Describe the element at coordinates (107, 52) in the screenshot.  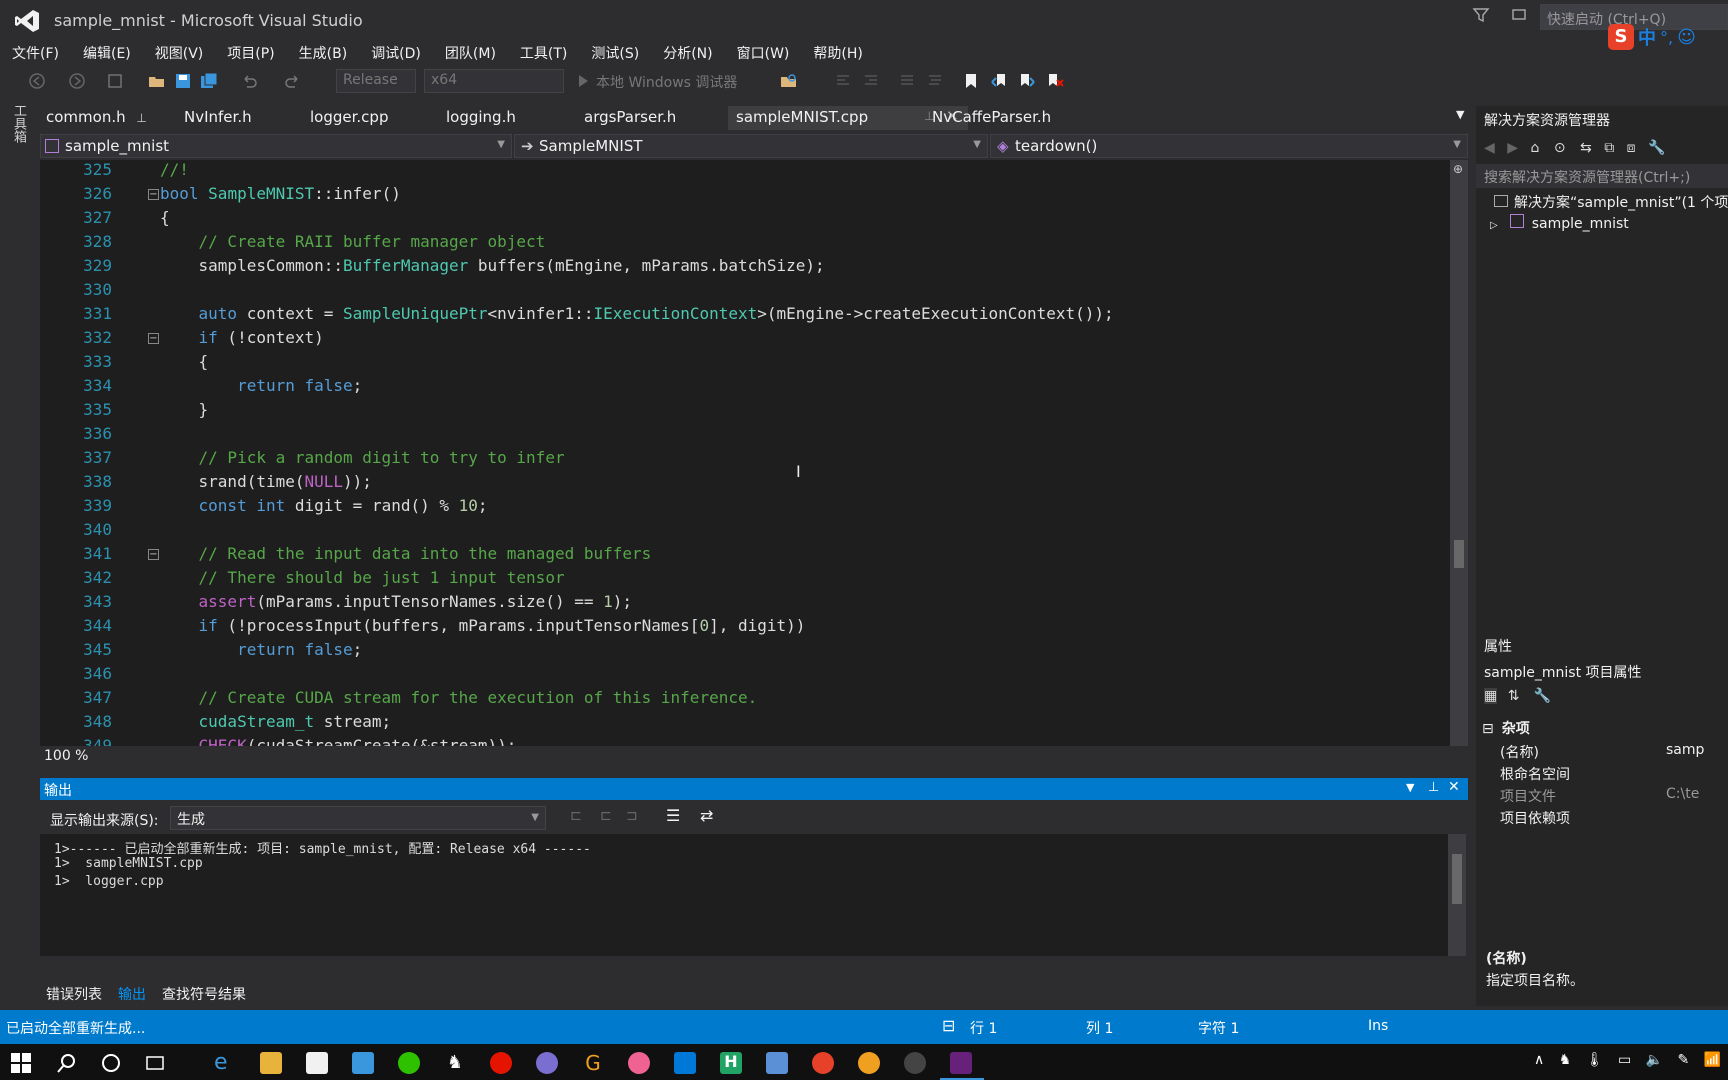
I see `menu-edit: 编辑(E)` at that location.